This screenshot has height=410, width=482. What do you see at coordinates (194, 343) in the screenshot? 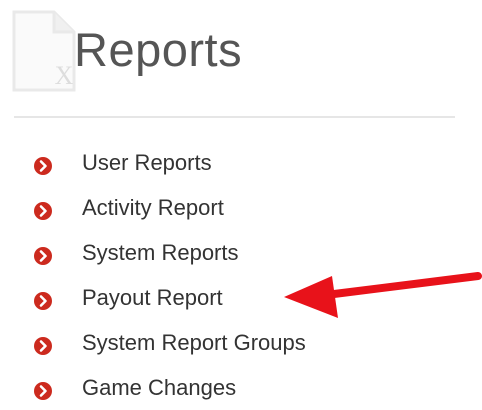
I see `report-item-label: System Report Groups` at bounding box center [194, 343].